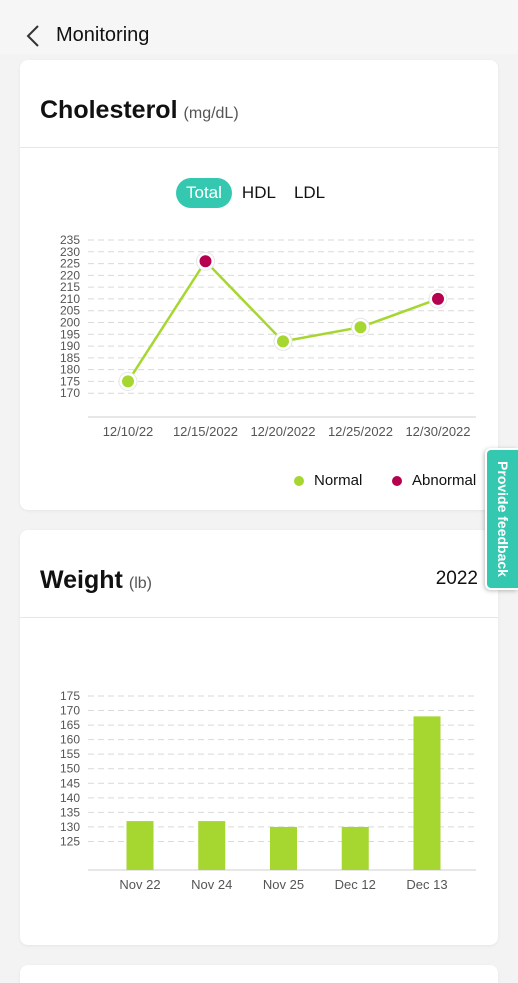  I want to click on x-tick-label: 12/10/22, so click(128, 431).